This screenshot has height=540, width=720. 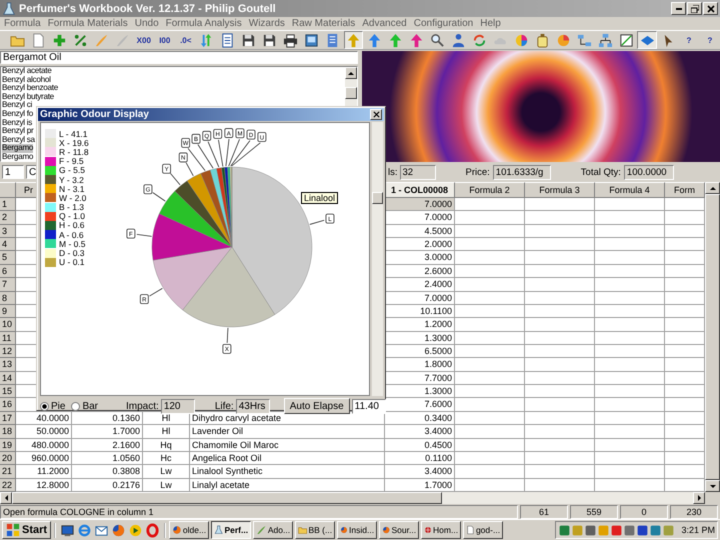 I want to click on row-header: 8, so click(x=8, y=298).